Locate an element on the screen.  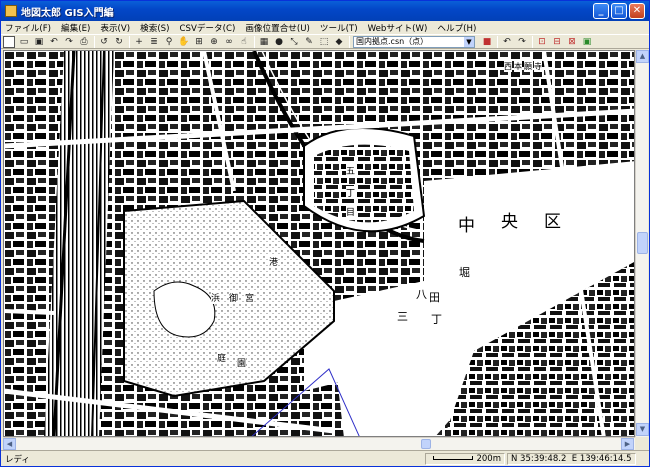
vertical-scrollbar: ▲ ▼ is located at coordinates (642, 243).